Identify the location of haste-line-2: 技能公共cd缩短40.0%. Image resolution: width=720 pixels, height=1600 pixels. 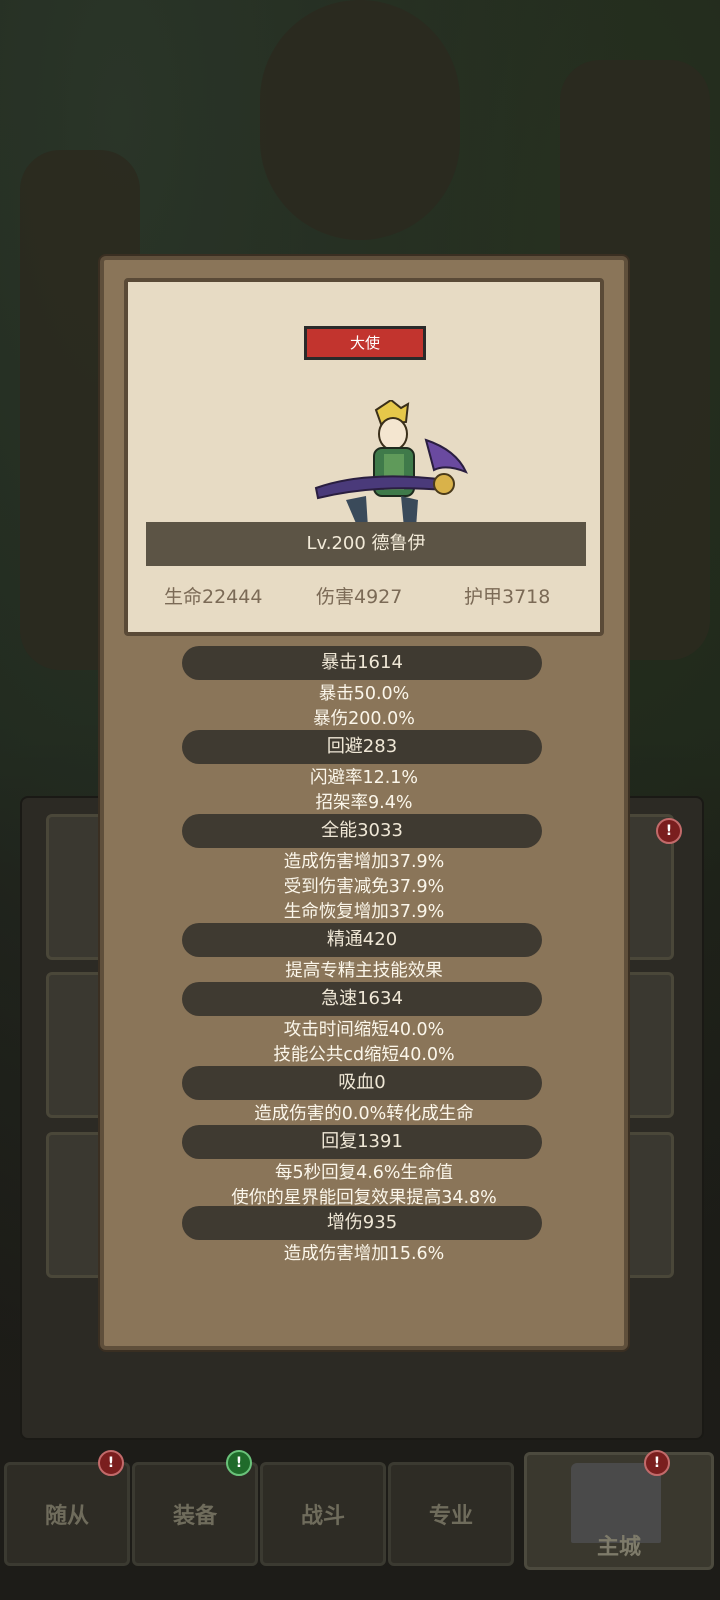
(364, 1055).